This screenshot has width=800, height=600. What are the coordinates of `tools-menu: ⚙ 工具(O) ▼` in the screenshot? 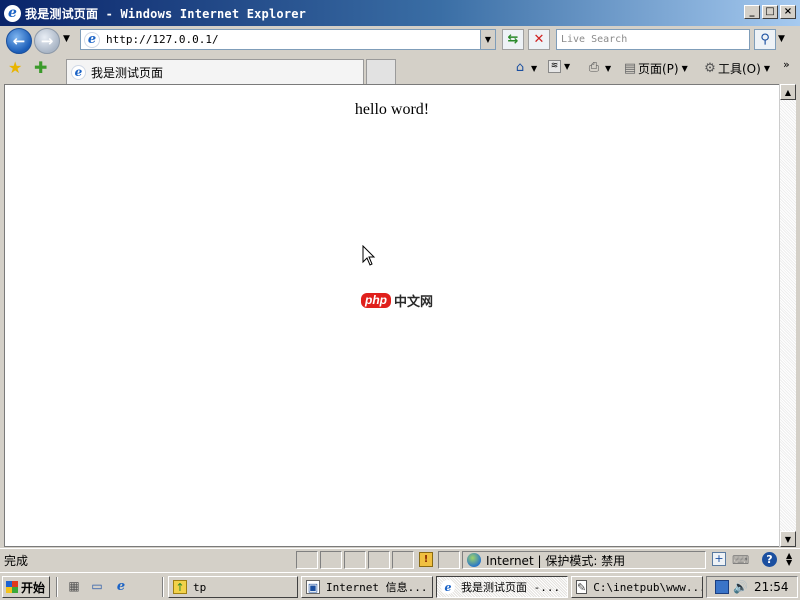 It's located at (736, 68).